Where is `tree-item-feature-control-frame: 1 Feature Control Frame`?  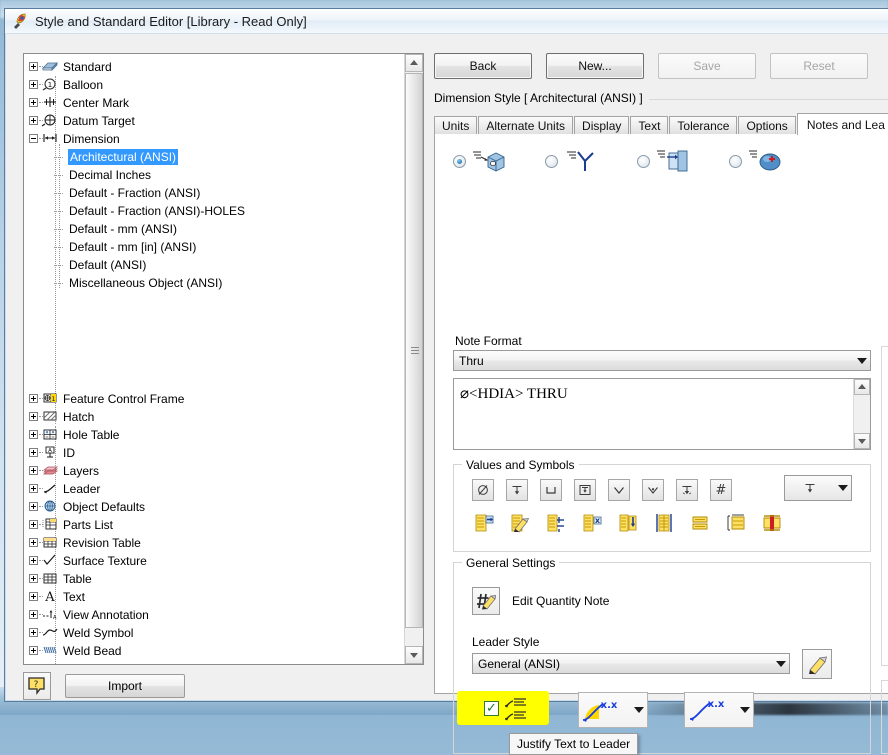 tree-item-feature-control-frame: 1 Feature Control Frame is located at coordinates (216, 399).